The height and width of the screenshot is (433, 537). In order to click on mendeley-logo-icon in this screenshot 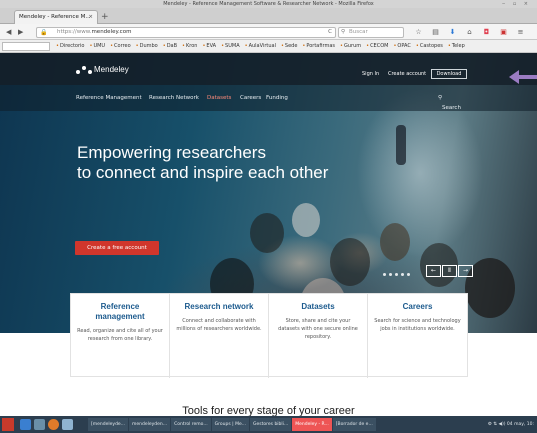, I will do `click(84, 69)`.